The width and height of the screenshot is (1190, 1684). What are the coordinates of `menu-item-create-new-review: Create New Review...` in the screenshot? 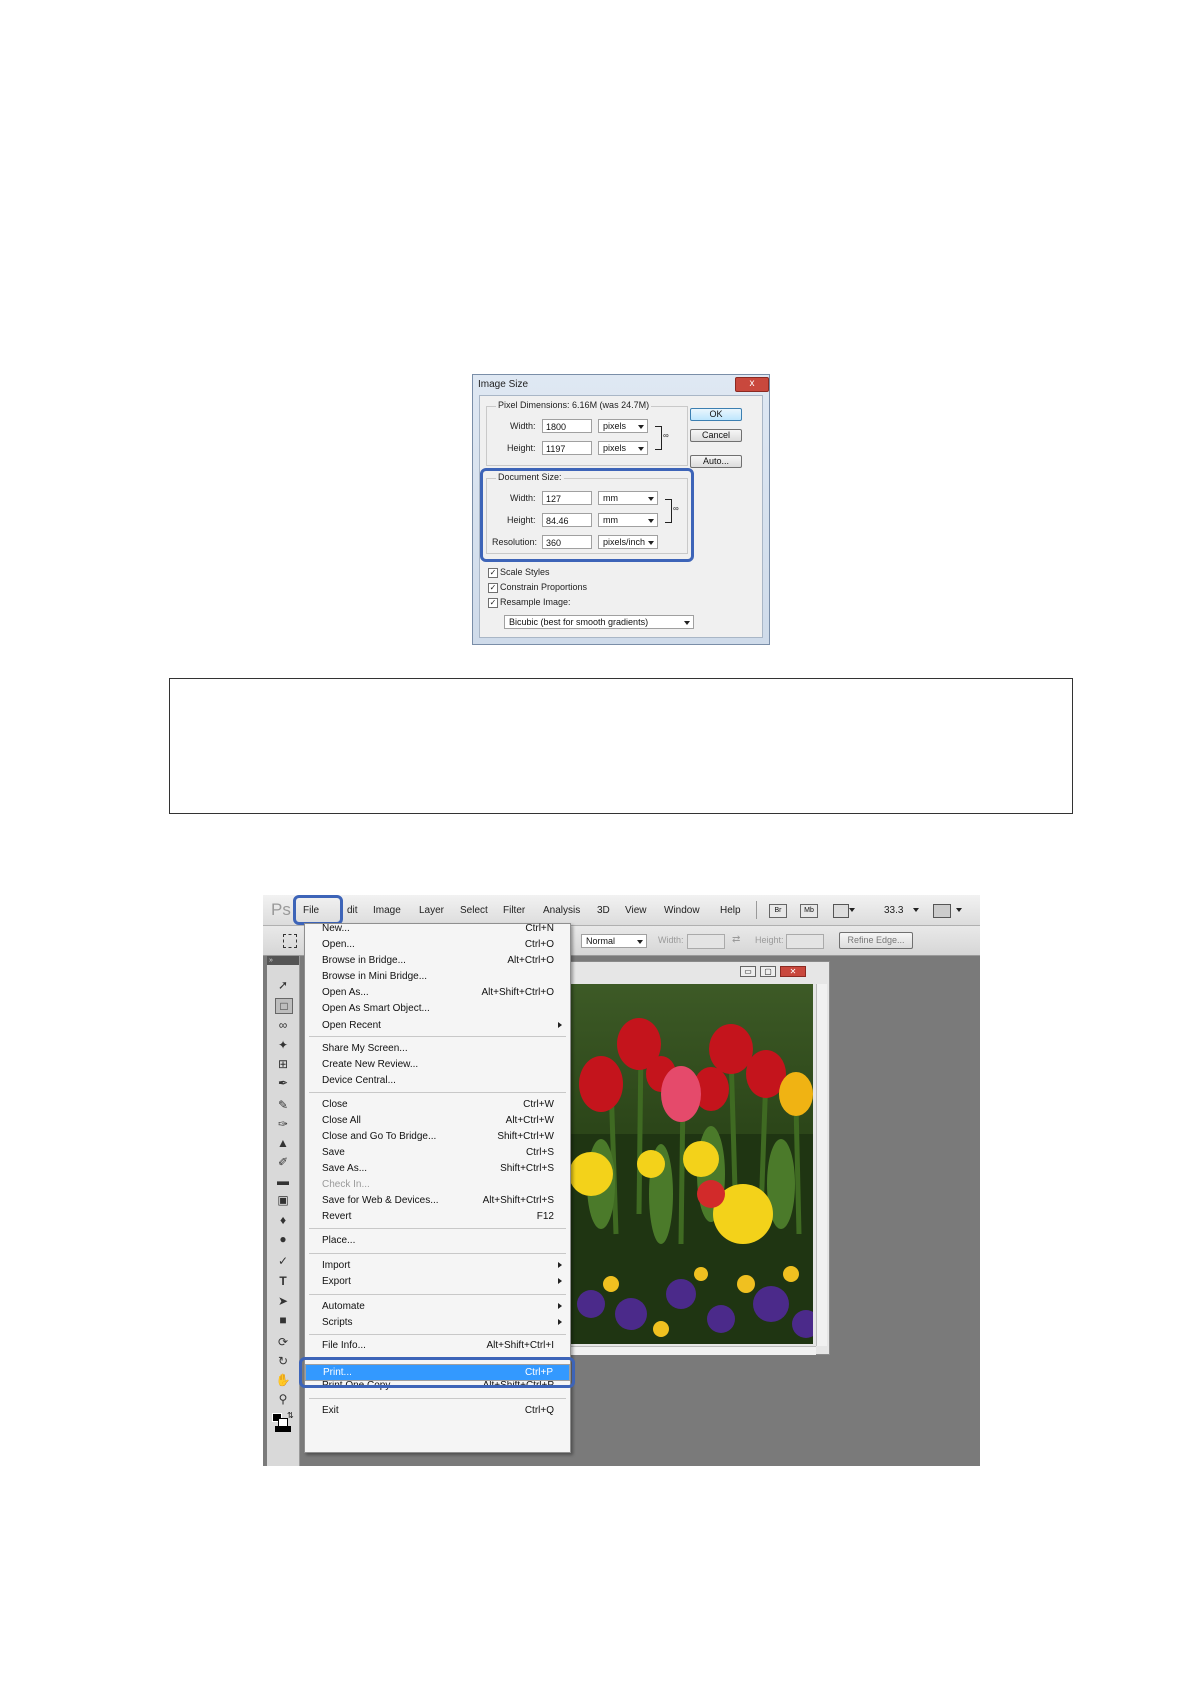 It's located at (437, 1065).